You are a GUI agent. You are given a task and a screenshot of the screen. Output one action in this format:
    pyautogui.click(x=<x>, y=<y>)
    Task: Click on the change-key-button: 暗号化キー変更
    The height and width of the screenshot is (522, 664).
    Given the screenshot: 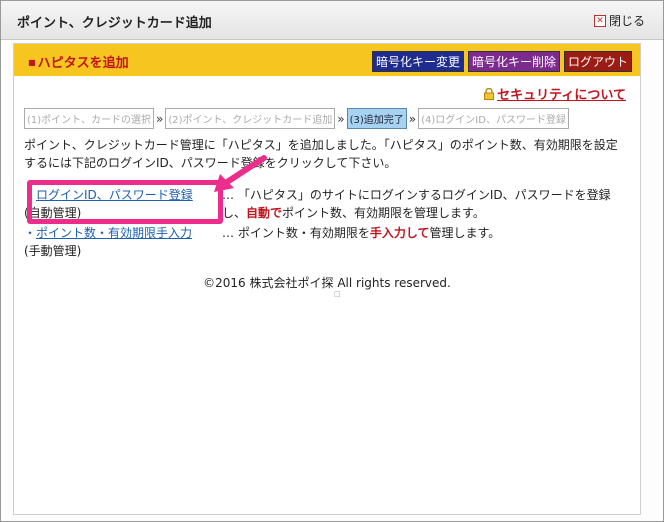 What is the action you would take?
    pyautogui.click(x=417, y=61)
    